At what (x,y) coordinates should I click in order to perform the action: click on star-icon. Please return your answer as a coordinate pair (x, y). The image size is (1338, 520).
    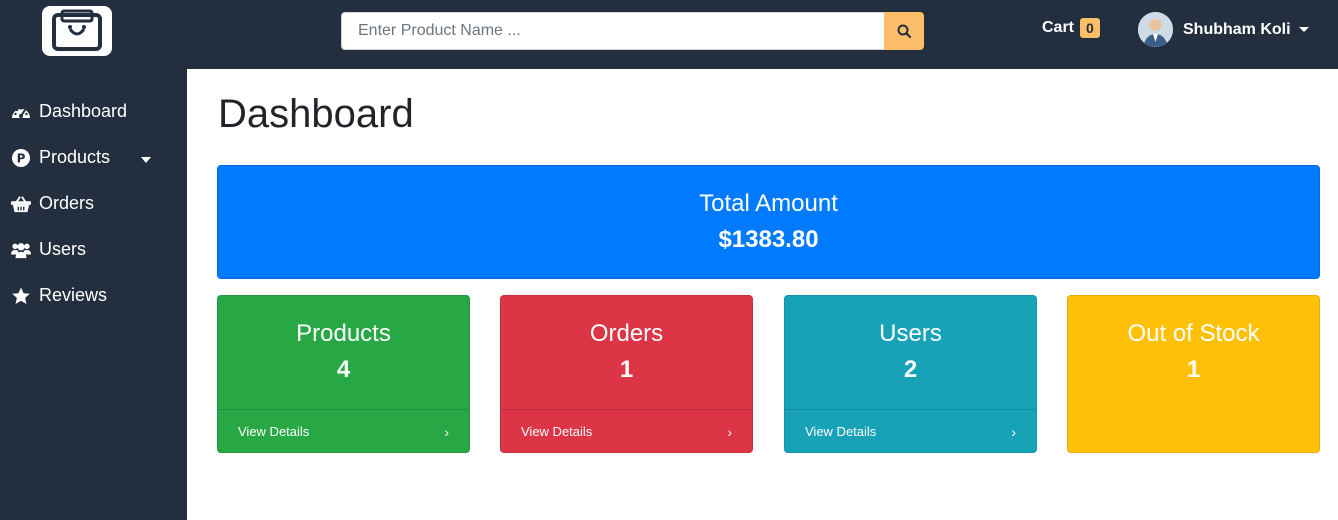
    Looking at the image, I should click on (21, 296).